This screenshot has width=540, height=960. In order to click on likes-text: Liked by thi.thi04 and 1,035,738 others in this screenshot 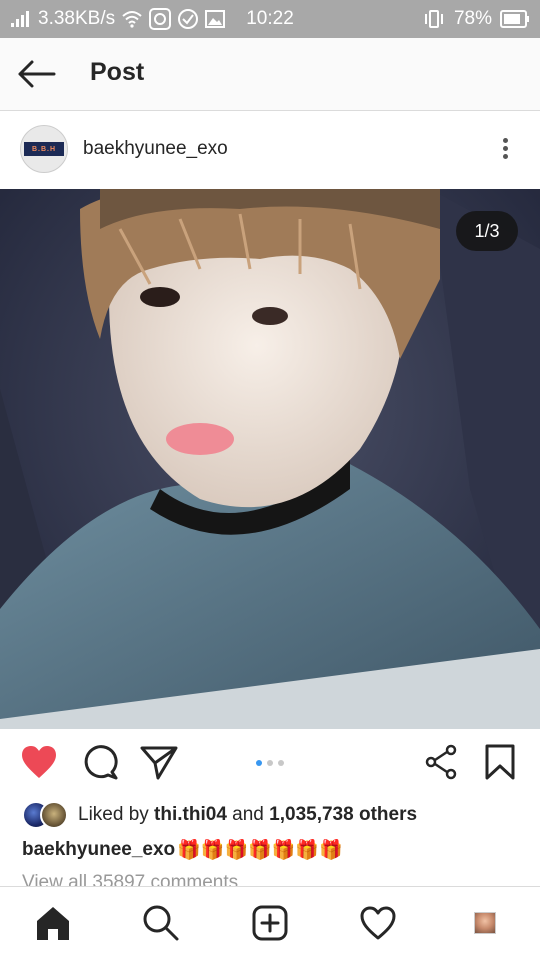, I will do `click(247, 815)`.